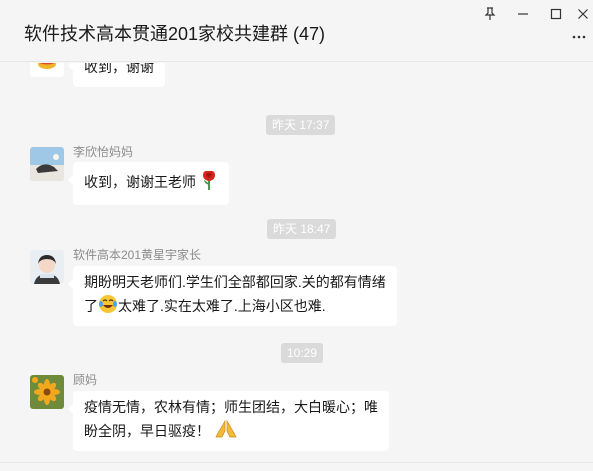  What do you see at coordinates (490, 14) in the screenshot?
I see `pin-icon` at bounding box center [490, 14].